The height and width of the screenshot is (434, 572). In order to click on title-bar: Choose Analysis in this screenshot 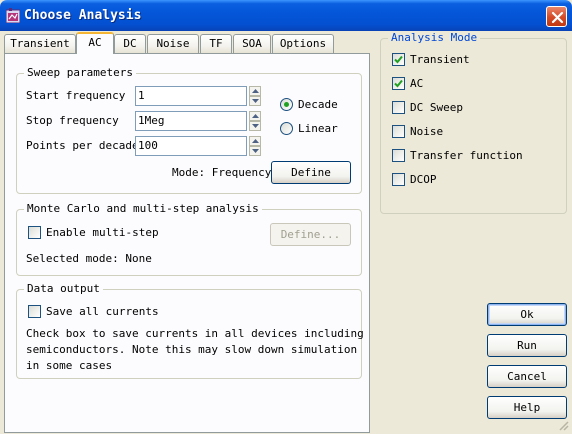, I will do `click(286, 15)`.